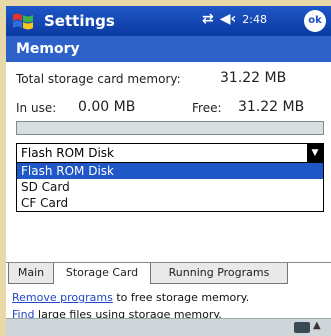  Describe the element at coordinates (219, 273) in the screenshot. I see `tab-running-programs: Running Programs` at that location.